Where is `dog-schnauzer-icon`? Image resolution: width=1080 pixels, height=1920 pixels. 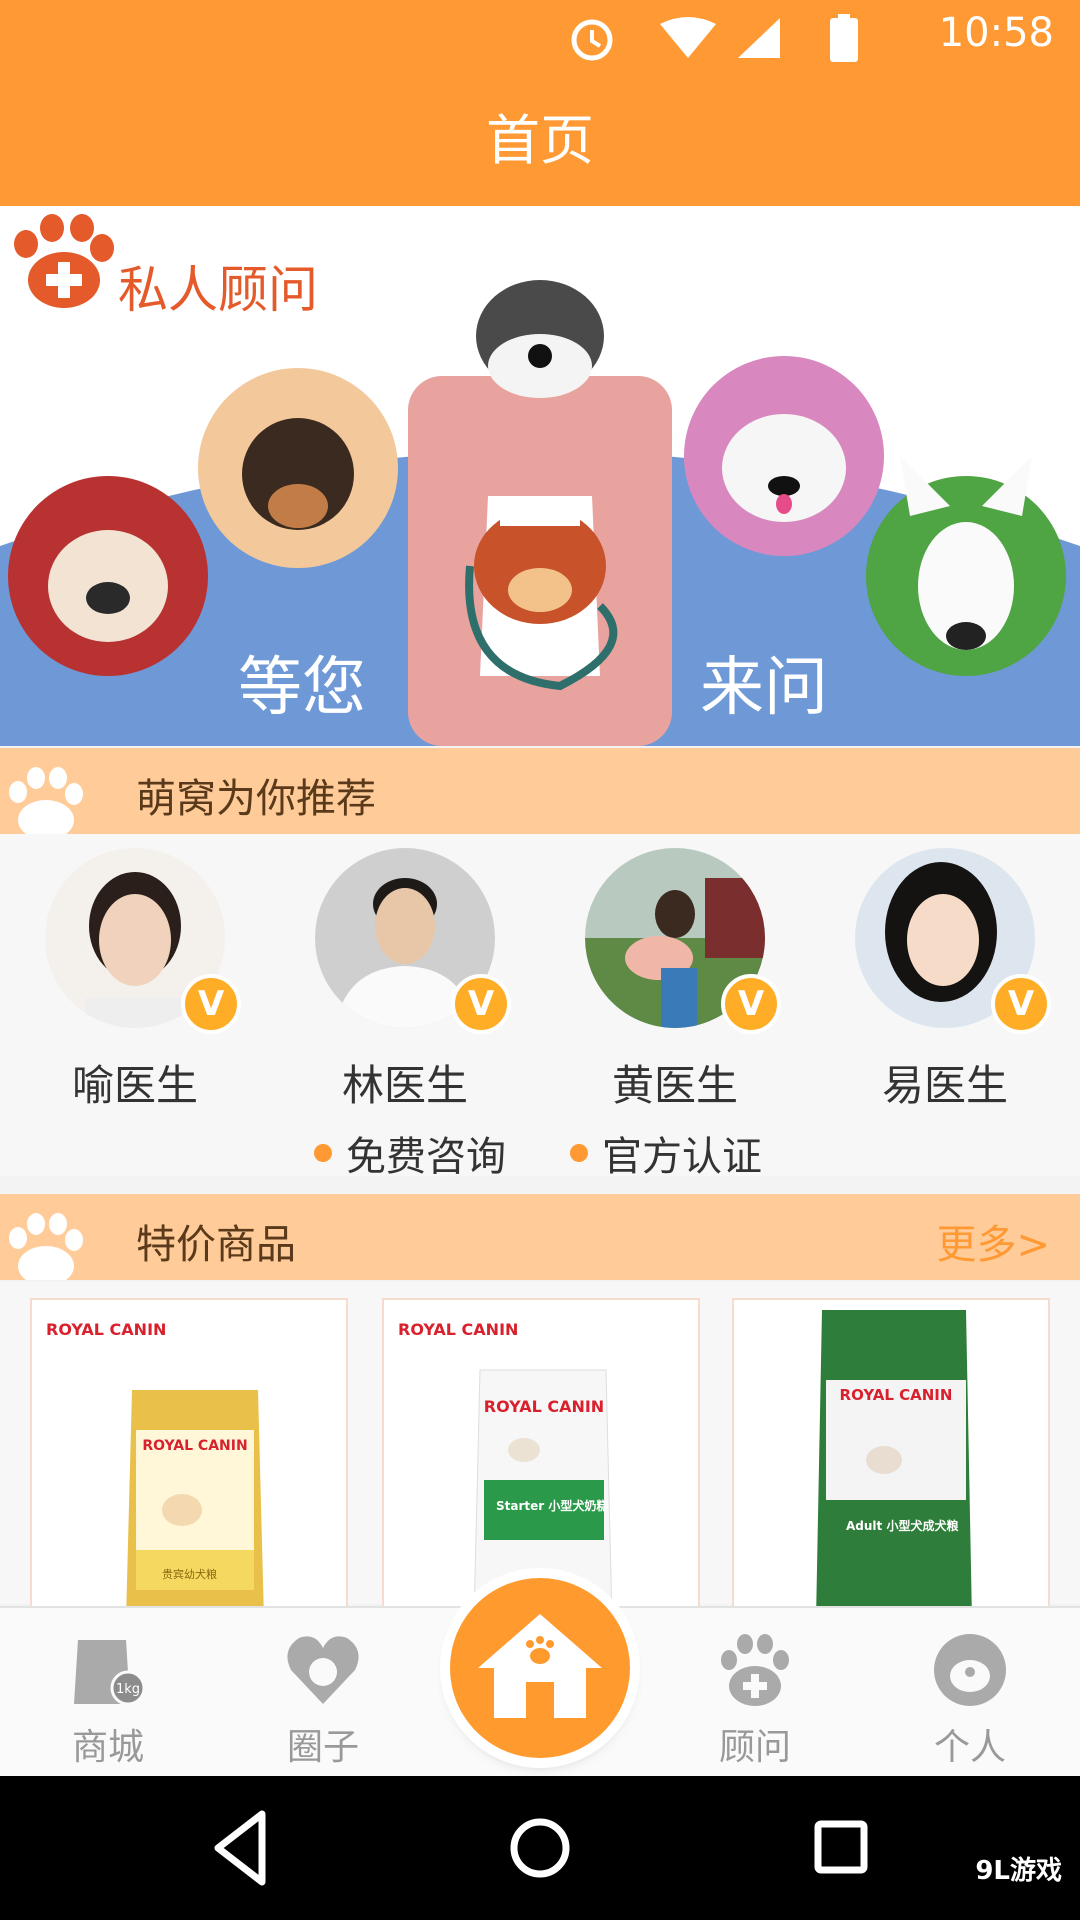 dog-schnauzer-icon is located at coordinates (540, 339).